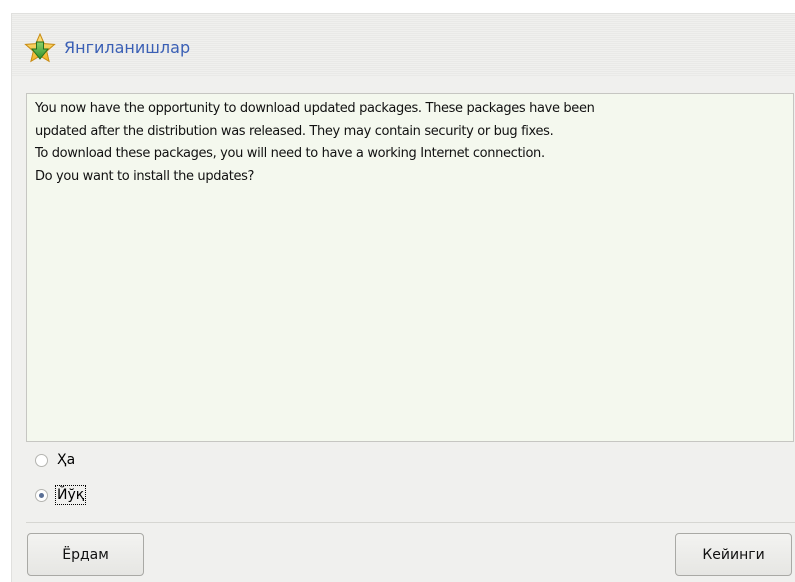 The height and width of the screenshot is (582, 795). Describe the element at coordinates (66, 460) in the screenshot. I see `radio-label-yes: Ҳа` at that location.